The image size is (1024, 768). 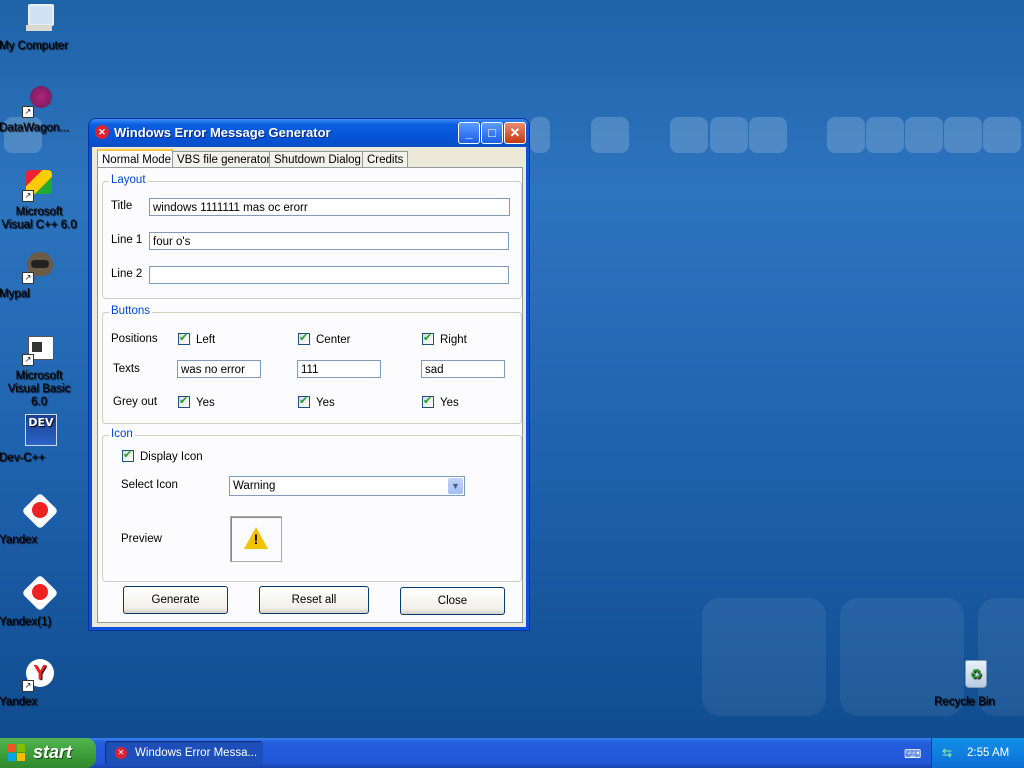 What do you see at coordinates (206, 340) in the screenshot?
I see `left-position-label: Left` at bounding box center [206, 340].